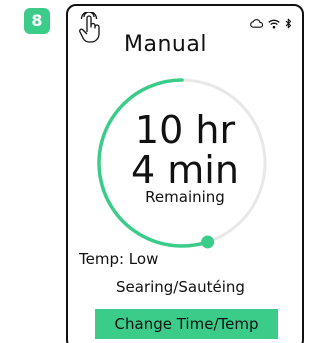 The image size is (328, 343). I want to click on touch-hand-icon, so click(90, 28).